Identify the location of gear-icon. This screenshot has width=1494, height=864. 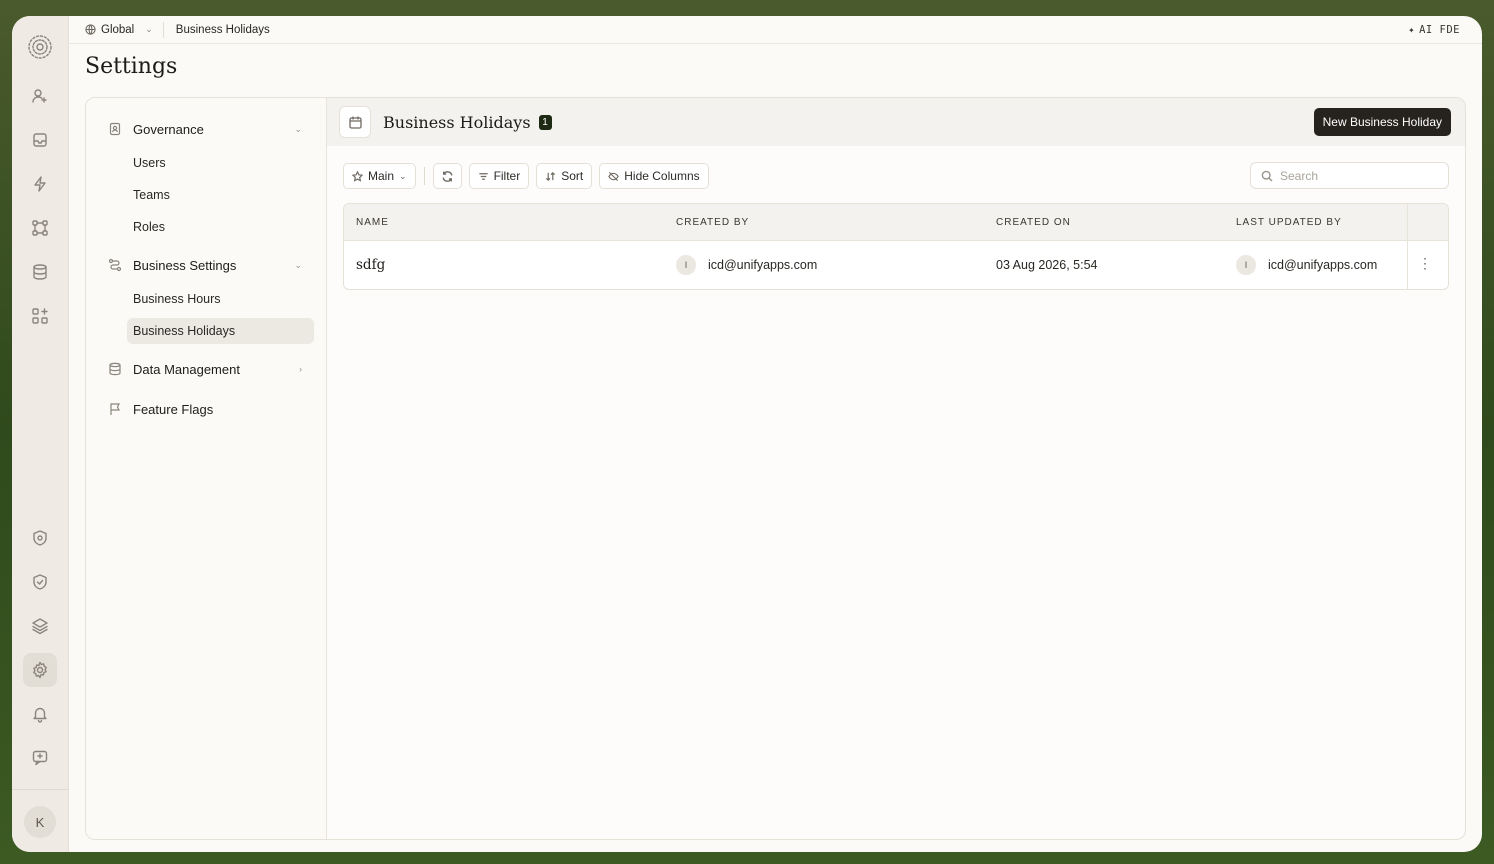
(40, 670).